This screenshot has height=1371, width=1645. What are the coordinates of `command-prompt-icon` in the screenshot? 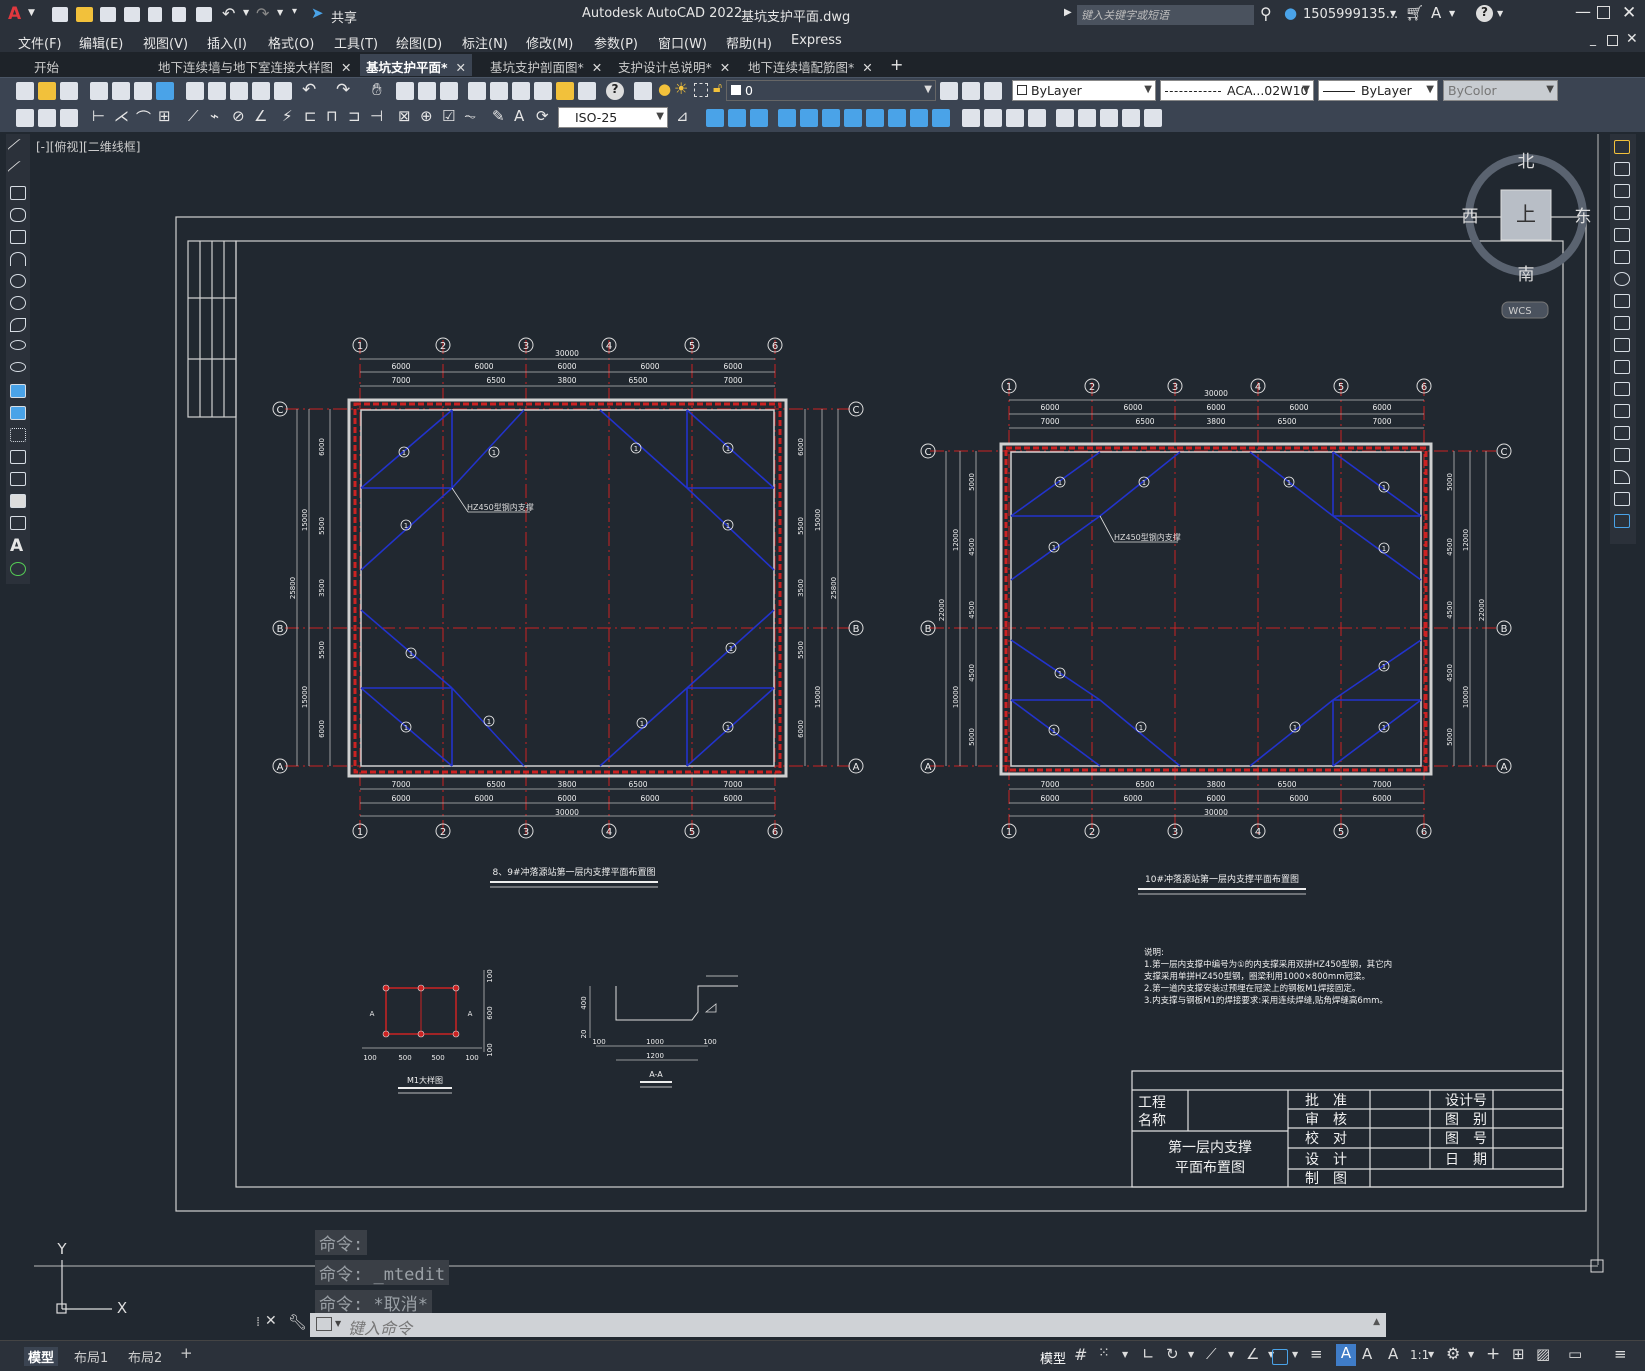 It's located at (324, 1324).